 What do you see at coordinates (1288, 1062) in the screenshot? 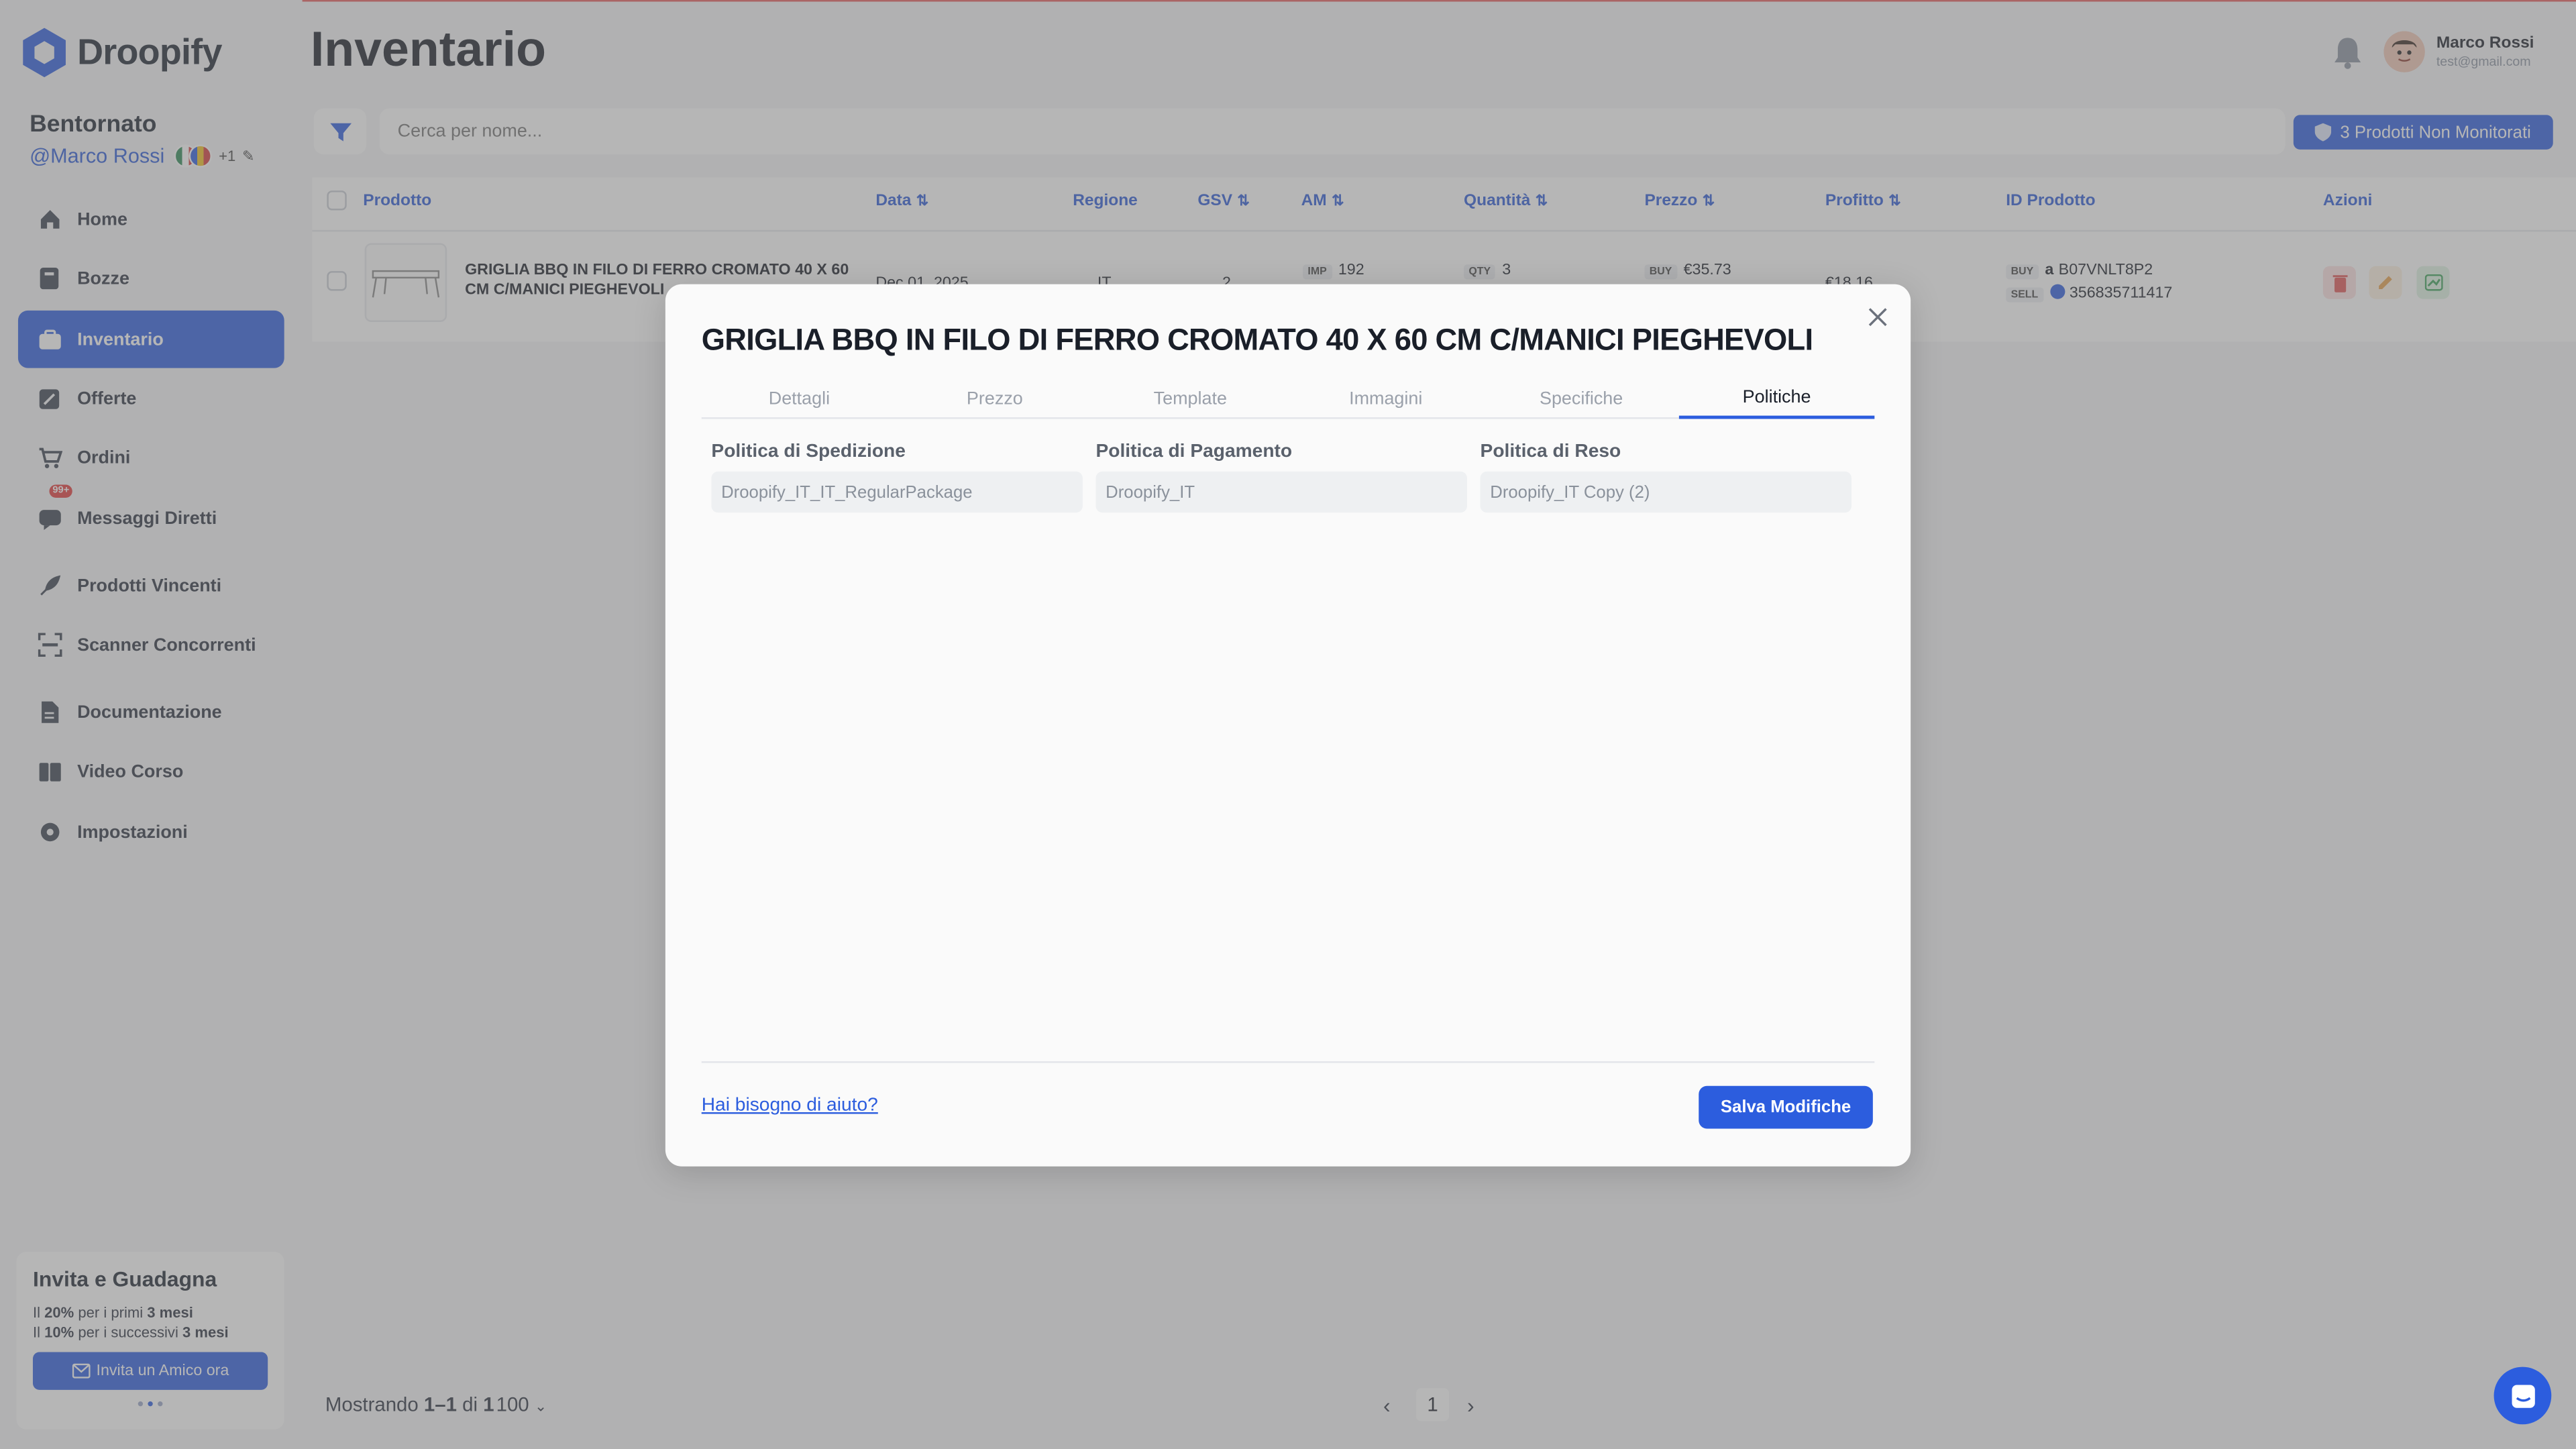
I see `modal-footer-divider` at bounding box center [1288, 1062].